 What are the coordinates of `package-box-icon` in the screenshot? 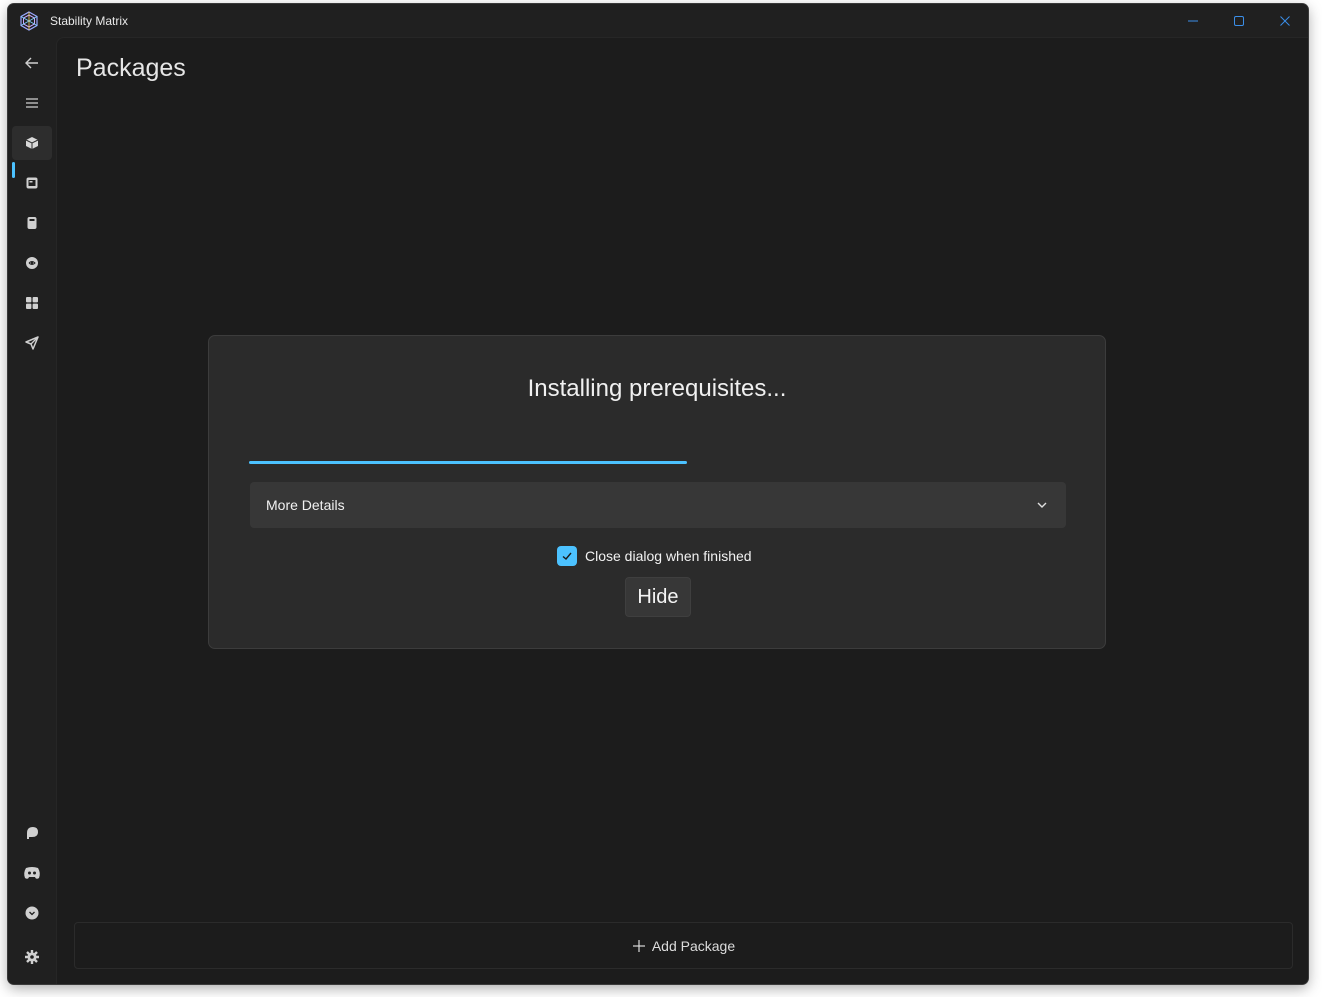 It's located at (32, 143).